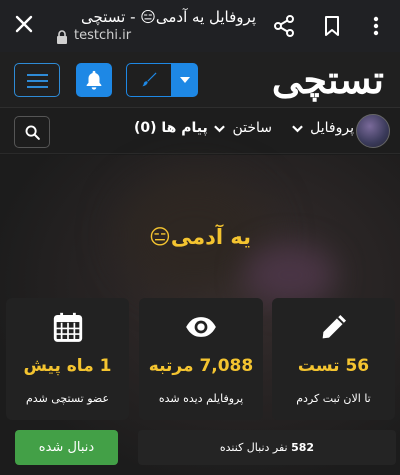  Describe the element at coordinates (201, 398) in the screenshot. I see `stat-label: پروفایلم دیده شده` at that location.